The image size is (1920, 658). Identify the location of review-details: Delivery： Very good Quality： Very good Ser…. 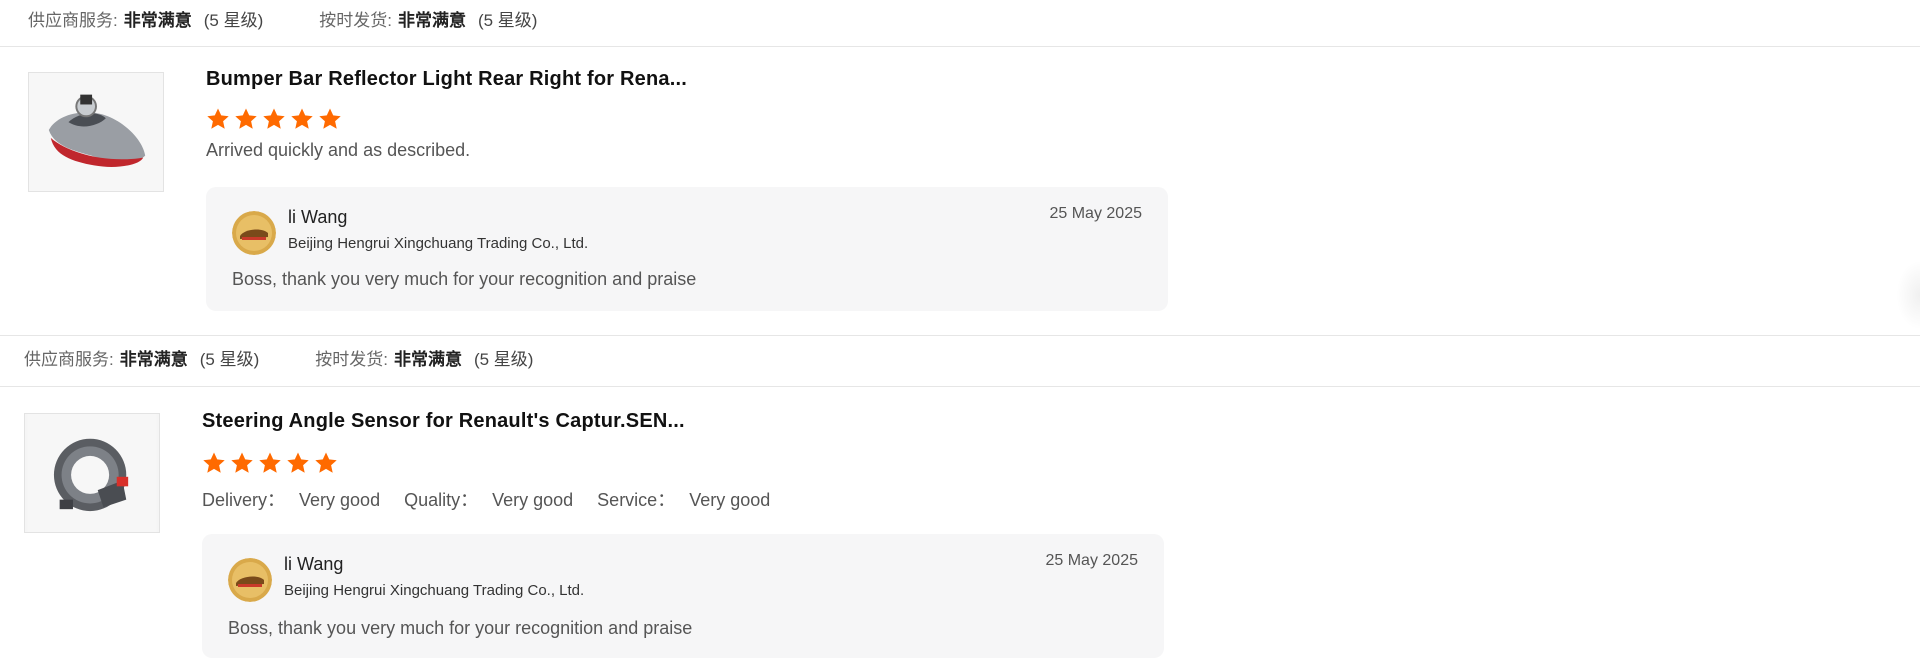
(498, 499).